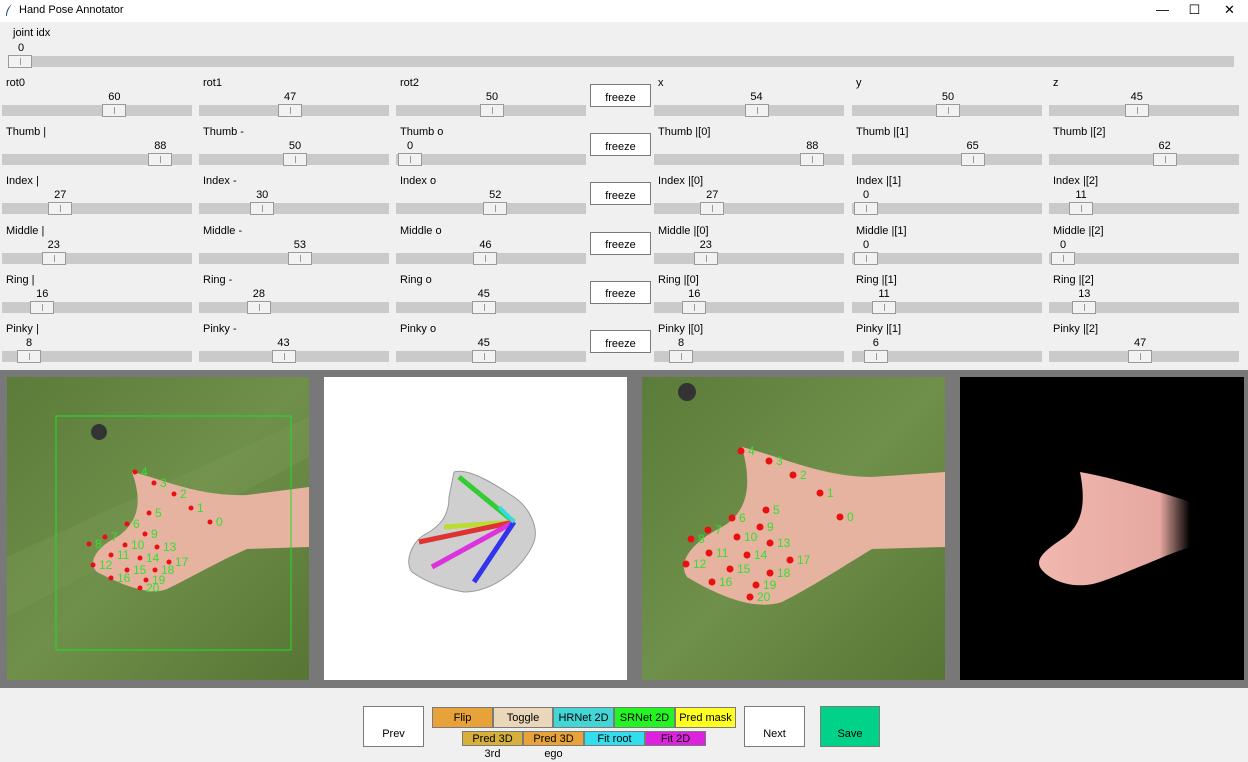 This screenshot has width=1248, height=762. Describe the element at coordinates (20, 61) in the screenshot. I see `joint-idx-slider-handle` at that location.